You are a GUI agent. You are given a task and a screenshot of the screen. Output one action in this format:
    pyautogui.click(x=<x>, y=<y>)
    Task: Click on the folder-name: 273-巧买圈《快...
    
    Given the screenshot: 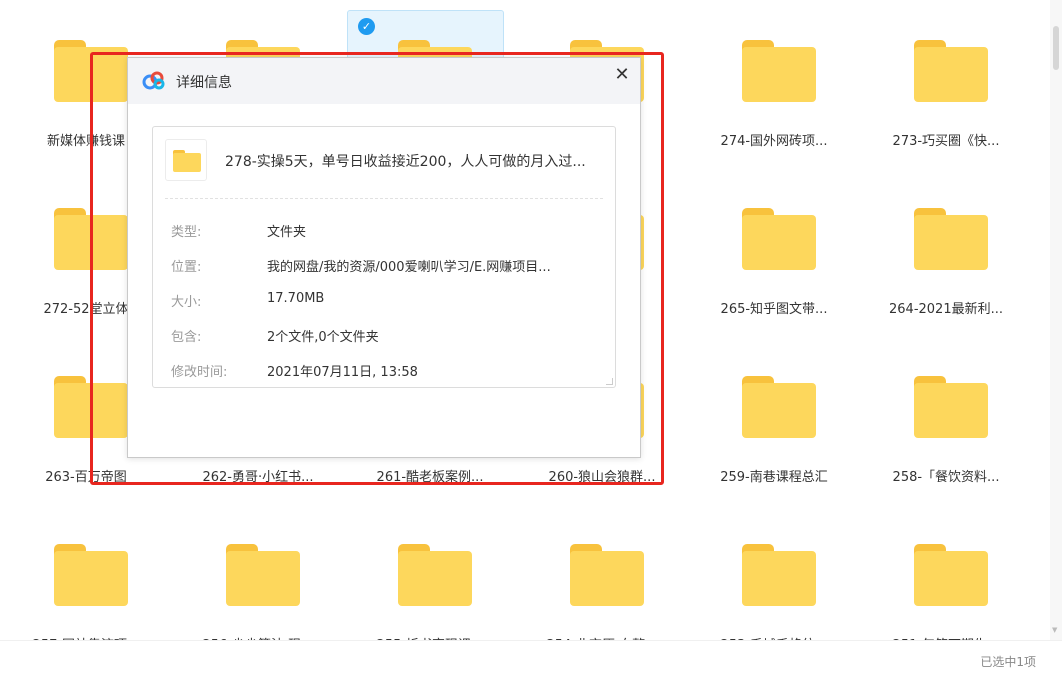 What is the action you would take?
    pyautogui.click(x=946, y=141)
    